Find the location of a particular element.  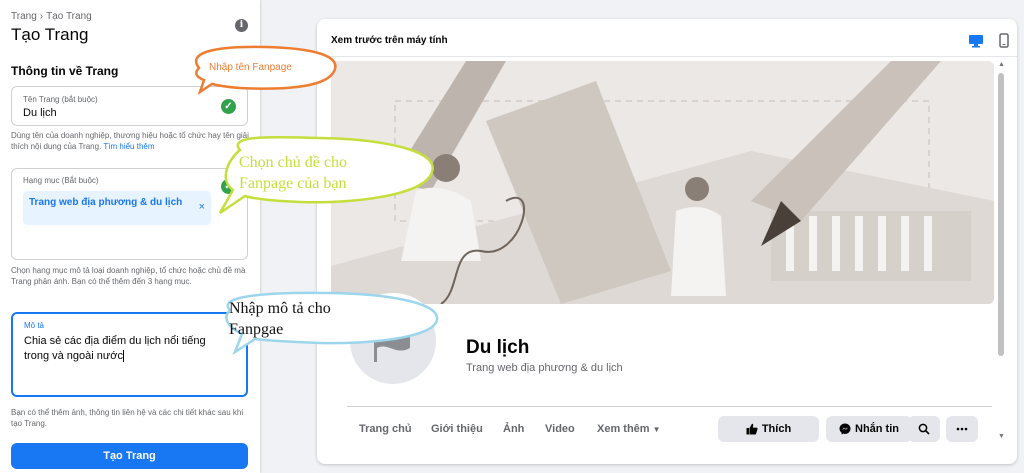

annotation-name-note: Nhập tên Fanpage is located at coordinates (250, 67).